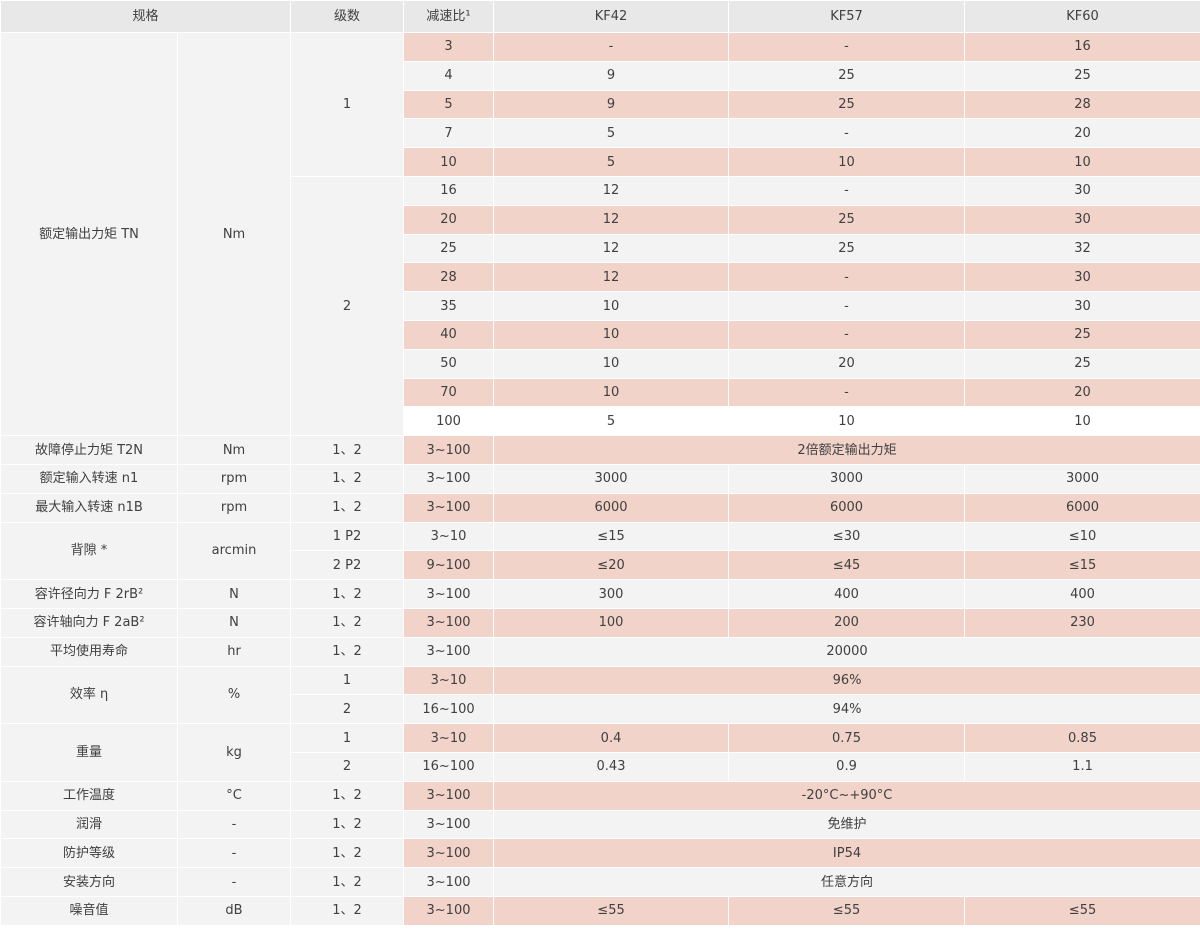 The image size is (1200, 929). Describe the element at coordinates (449, 75) in the screenshot. I see `ratio-cell: 4` at that location.